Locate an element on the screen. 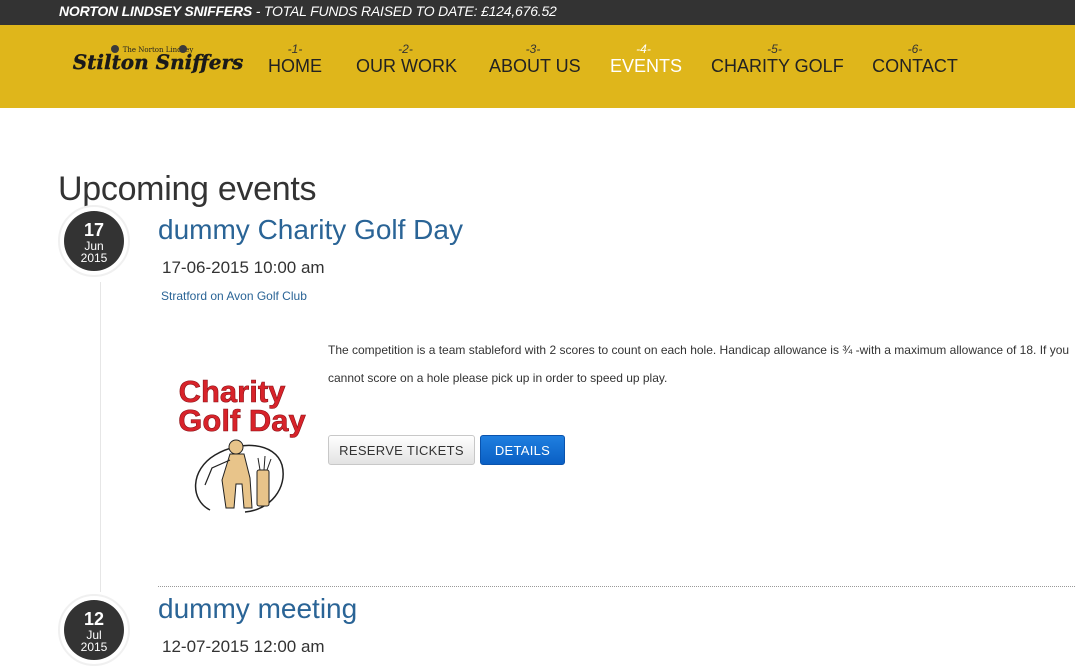  date-badge-inner: 12 Jul 2015 is located at coordinates (94, 630).